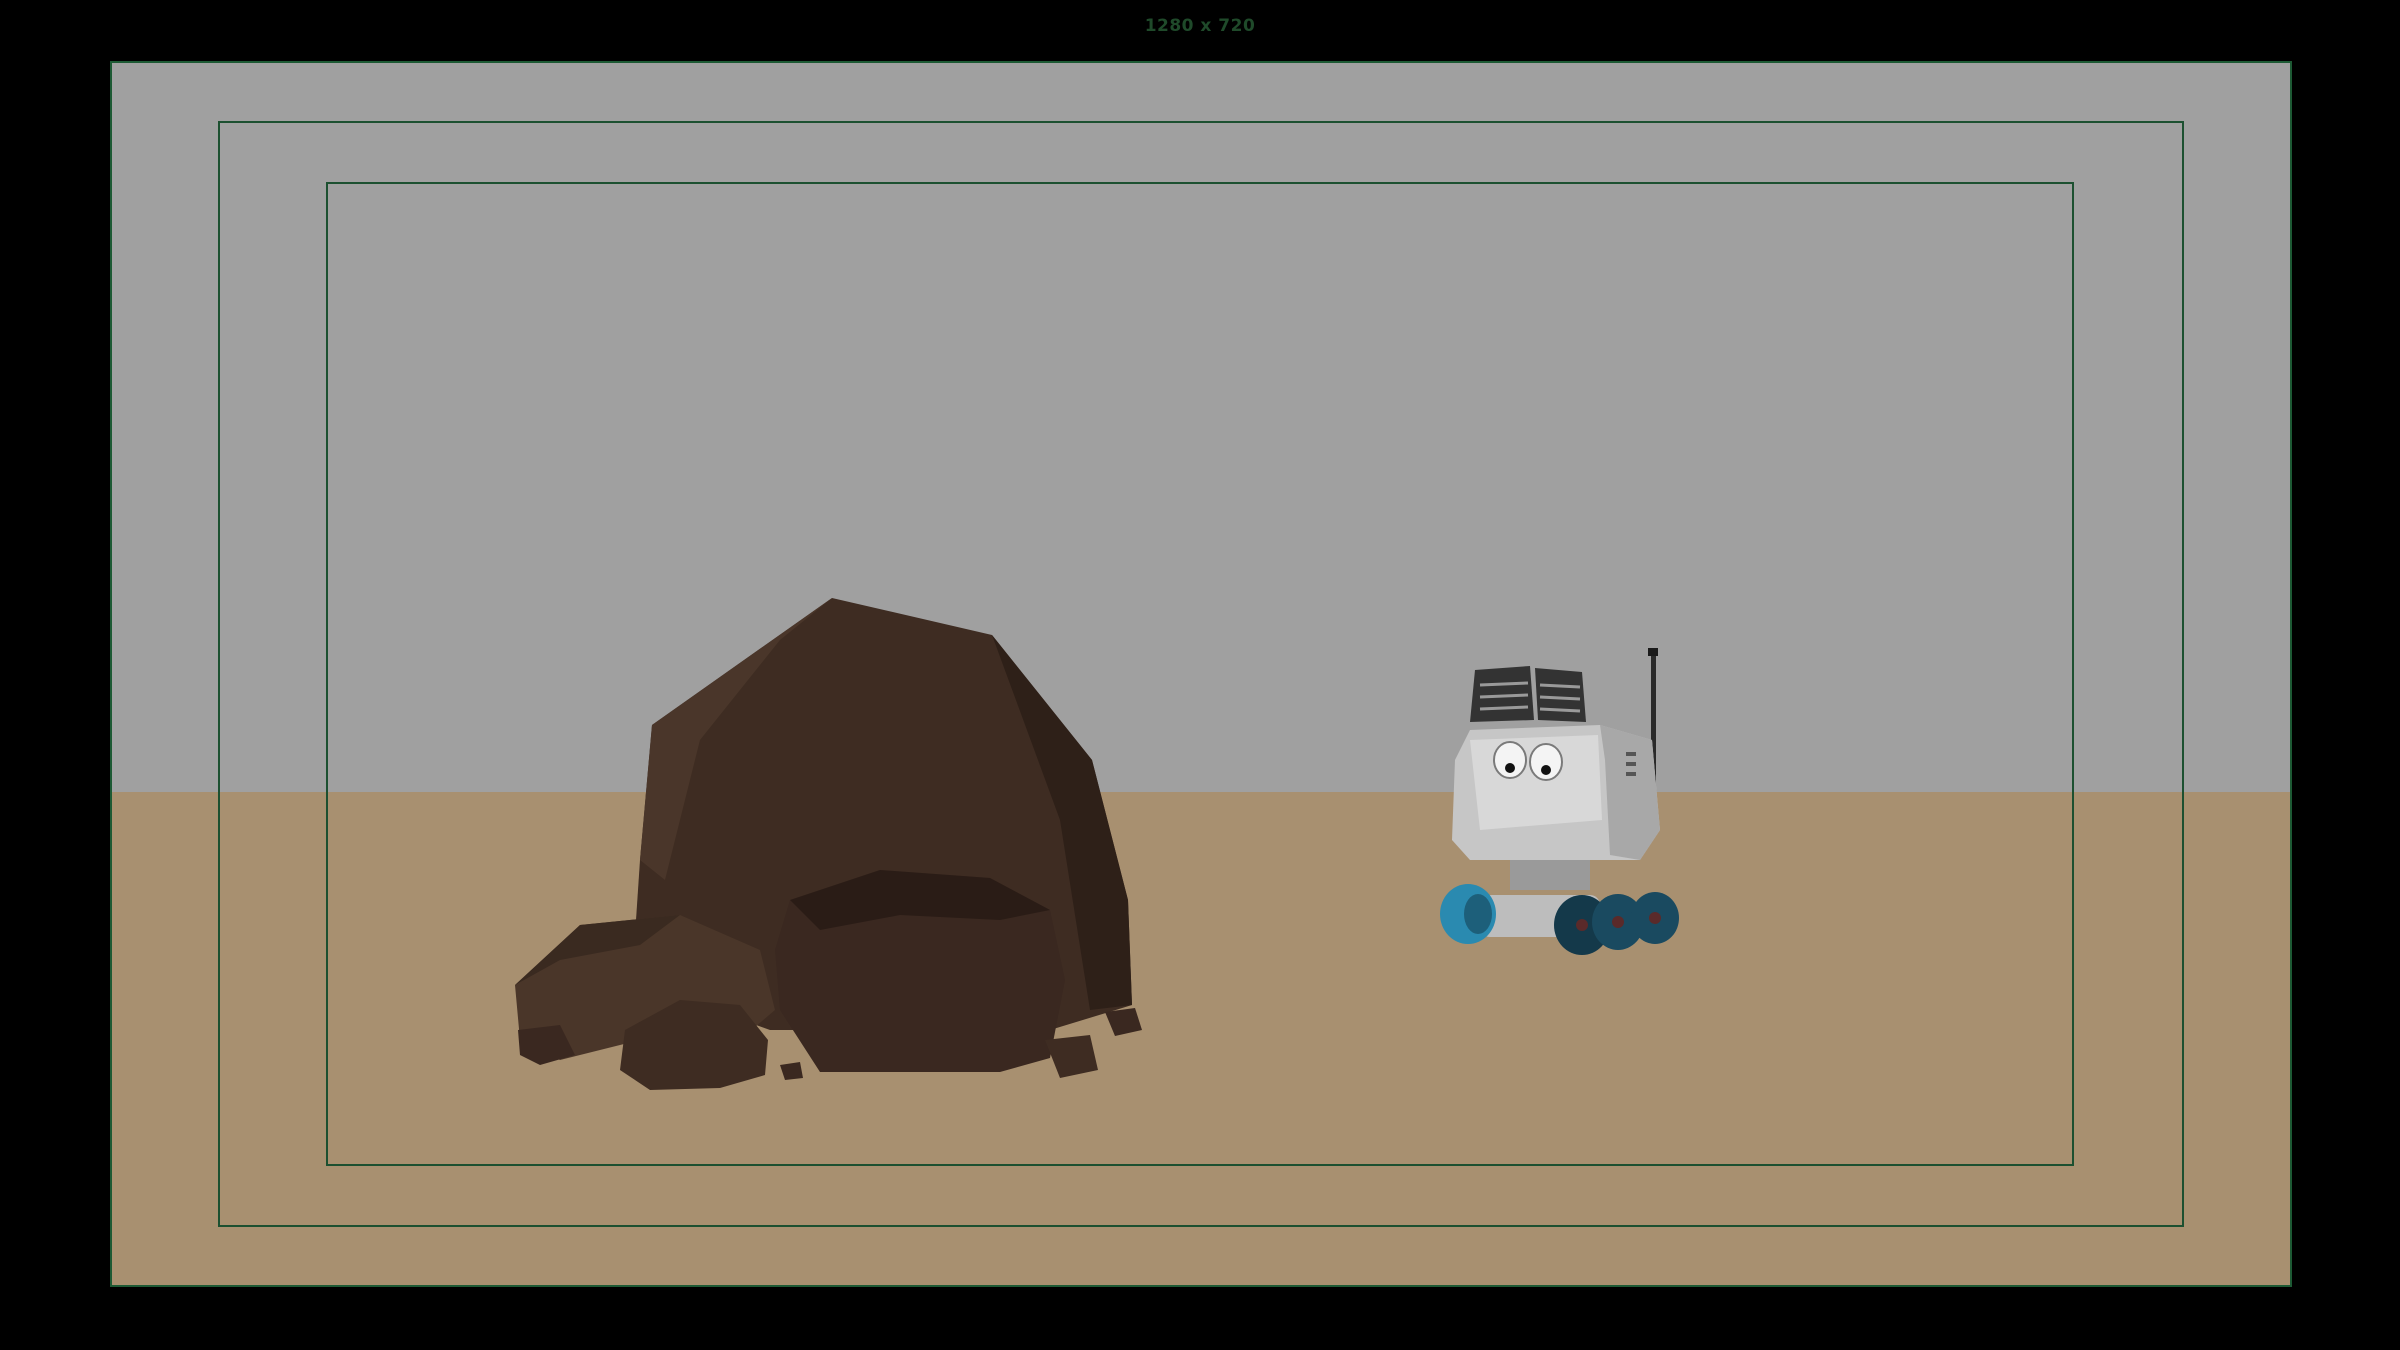 This screenshot has width=2400, height=1350. I want to click on robot-left-pupil, so click(1510, 768).